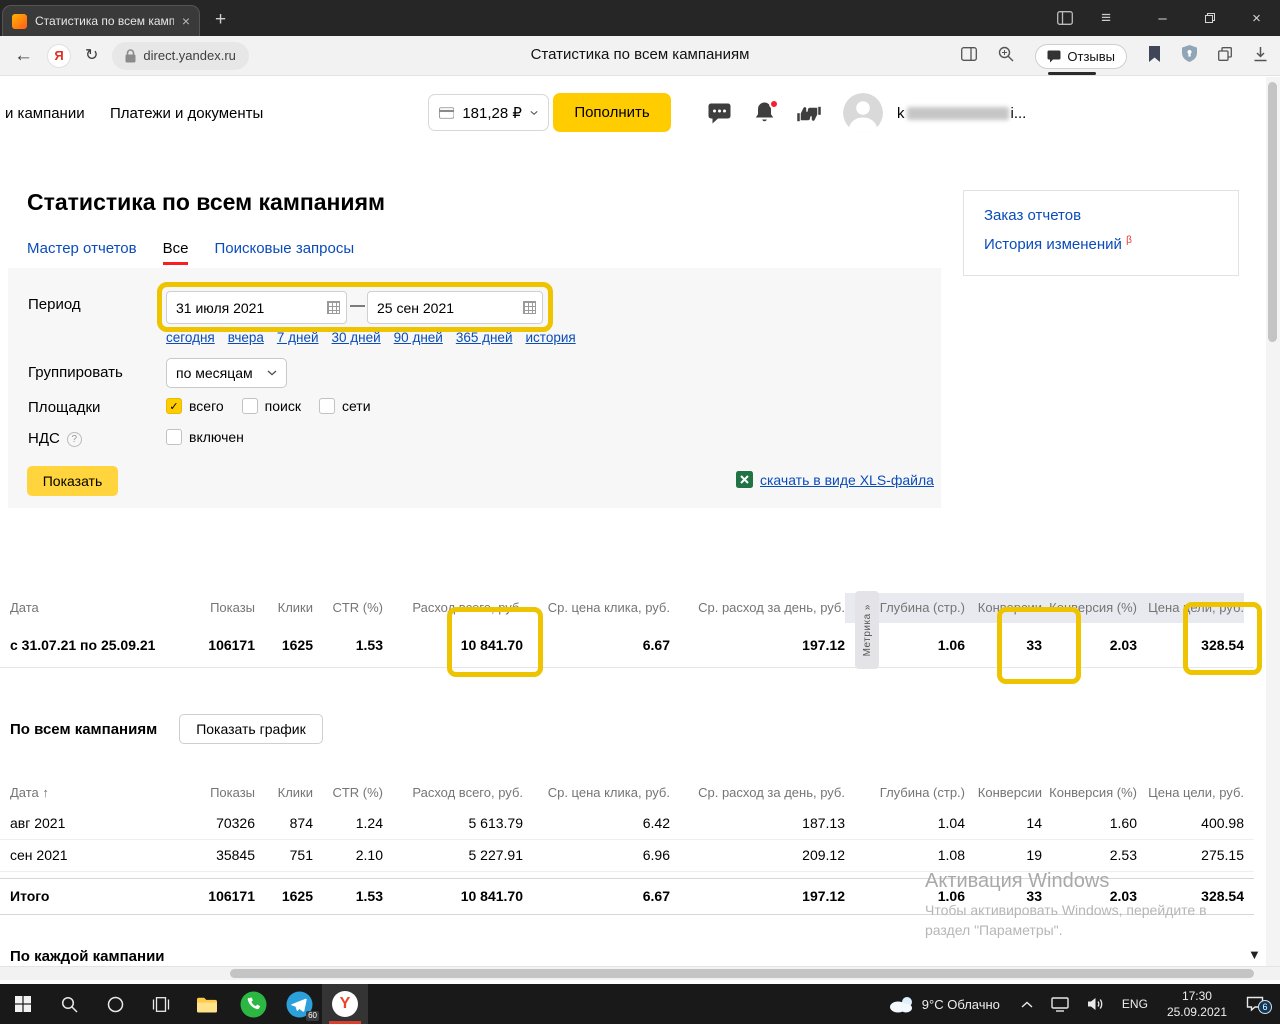 This screenshot has height=1024, width=1280. Describe the element at coordinates (220, 19) in the screenshot. I see `new-tab-button: +` at that location.